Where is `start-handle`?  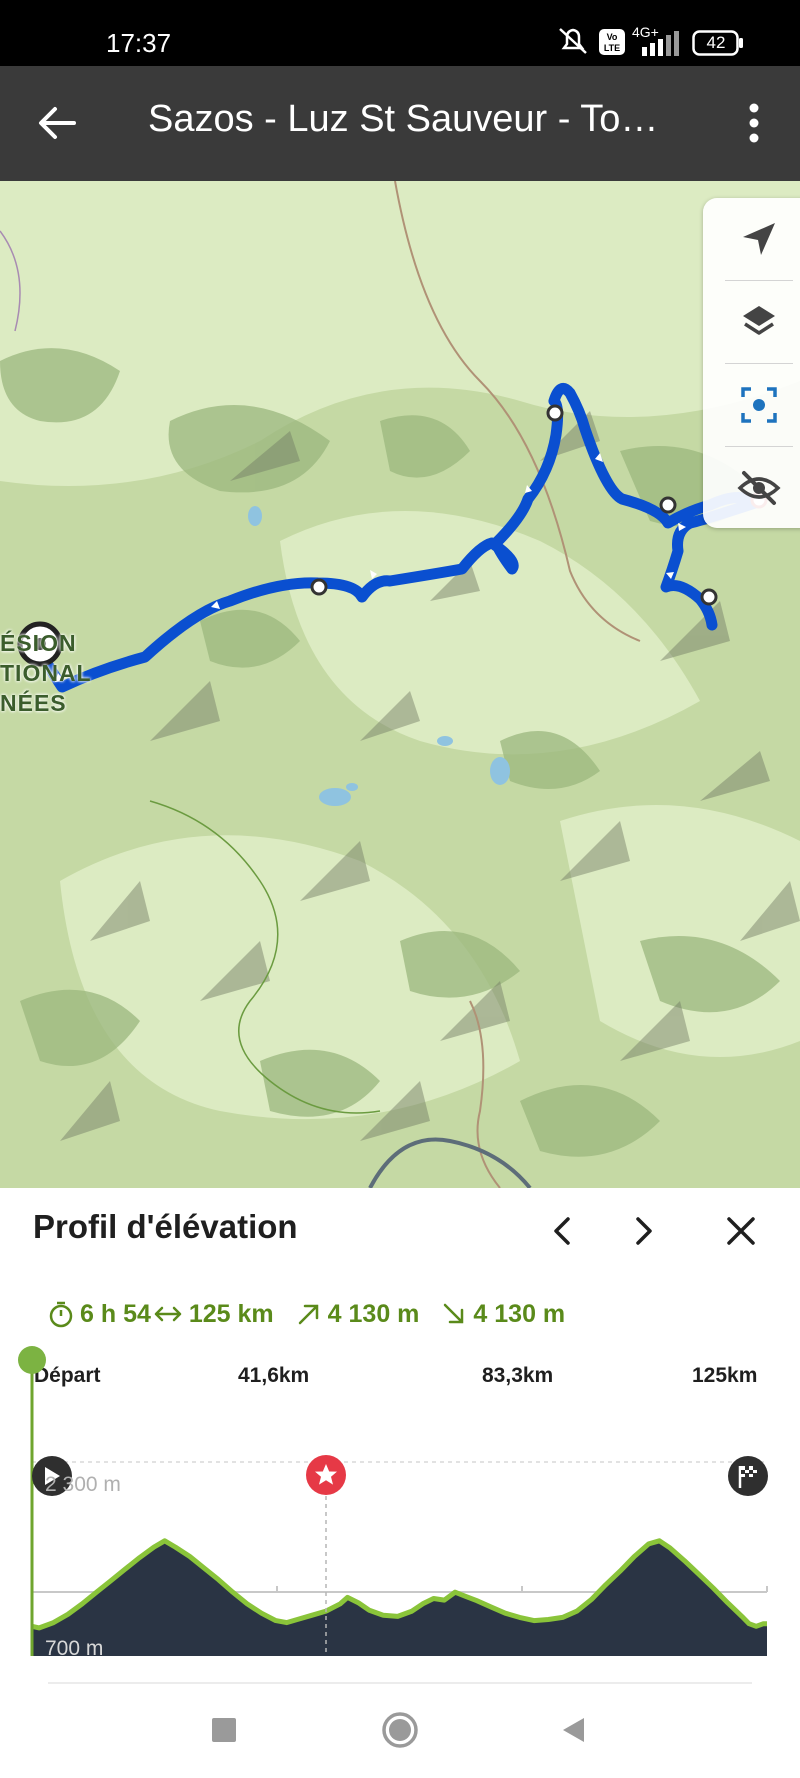 start-handle is located at coordinates (32, 1360).